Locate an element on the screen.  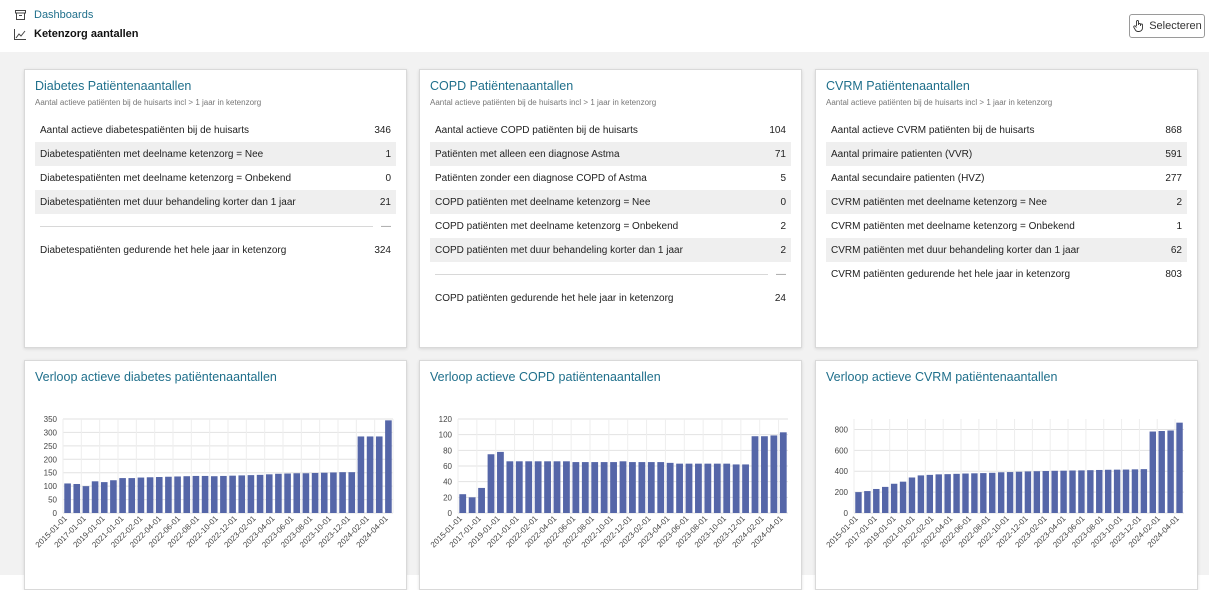
breadcrumb-dashboards-link: Dashboards is located at coordinates (63, 15).